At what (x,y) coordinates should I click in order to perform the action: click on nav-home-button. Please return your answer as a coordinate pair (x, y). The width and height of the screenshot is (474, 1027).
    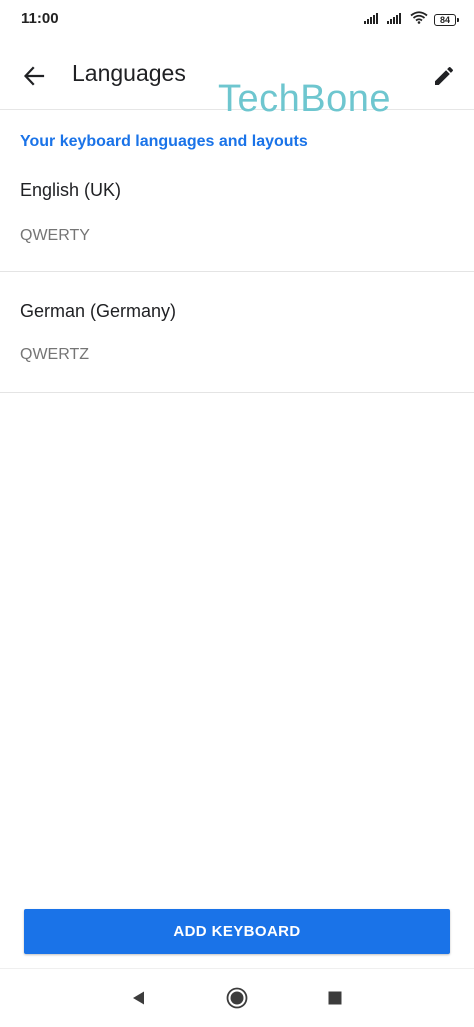
    Looking at the image, I should click on (237, 998).